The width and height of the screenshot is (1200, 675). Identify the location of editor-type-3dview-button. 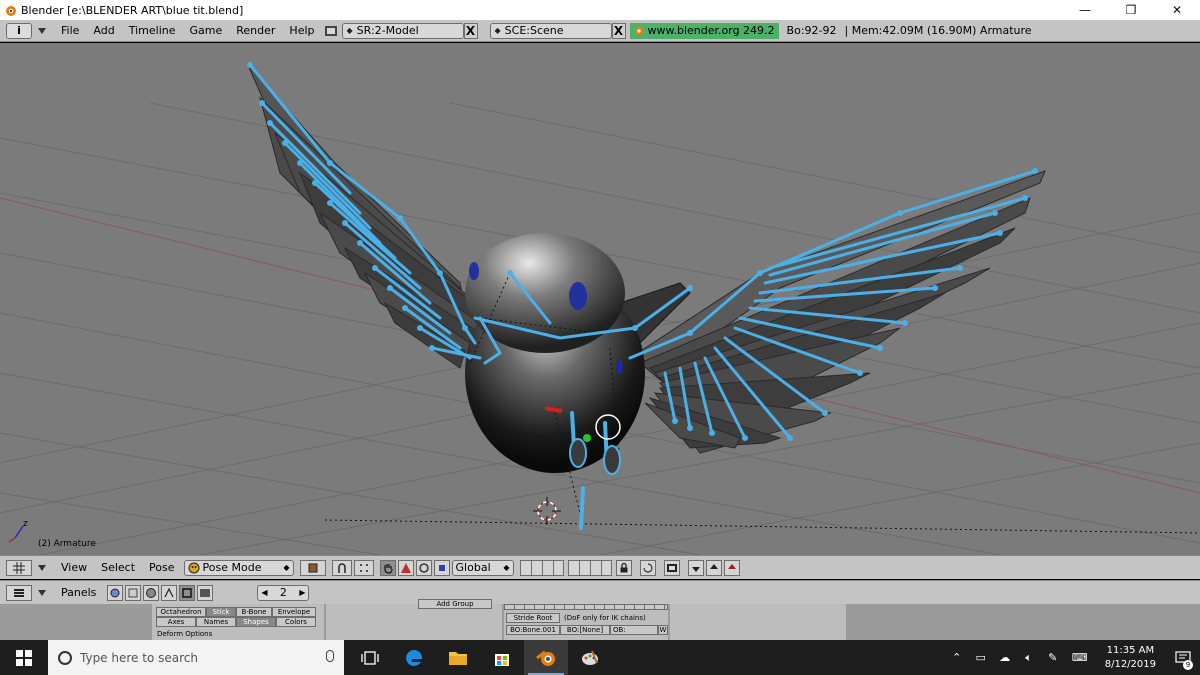
(19, 567).